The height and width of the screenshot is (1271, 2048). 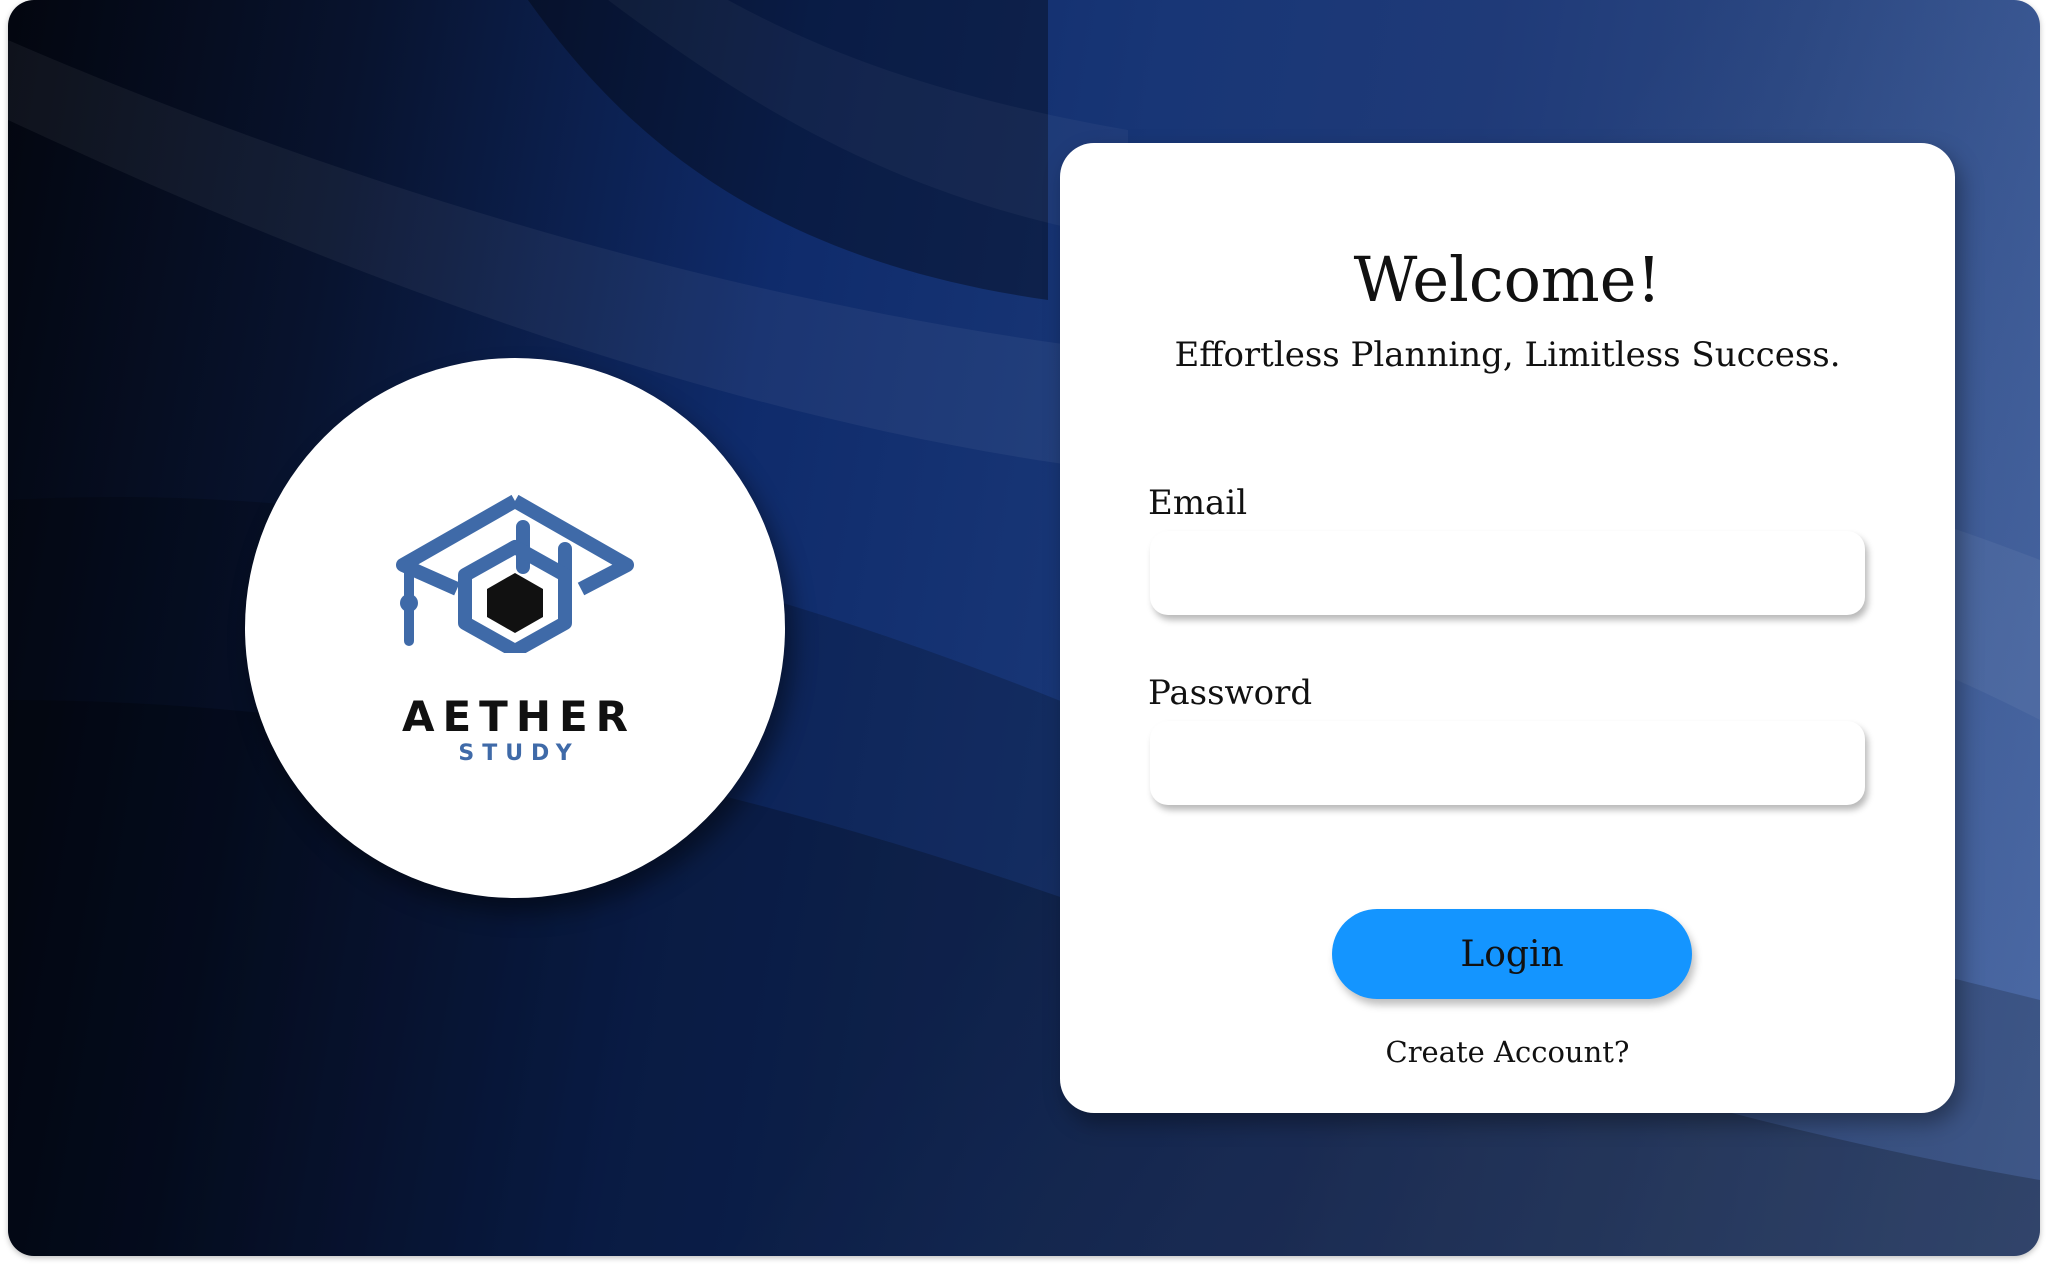 What do you see at coordinates (1507, 279) in the screenshot?
I see `page-title: Welcome!` at bounding box center [1507, 279].